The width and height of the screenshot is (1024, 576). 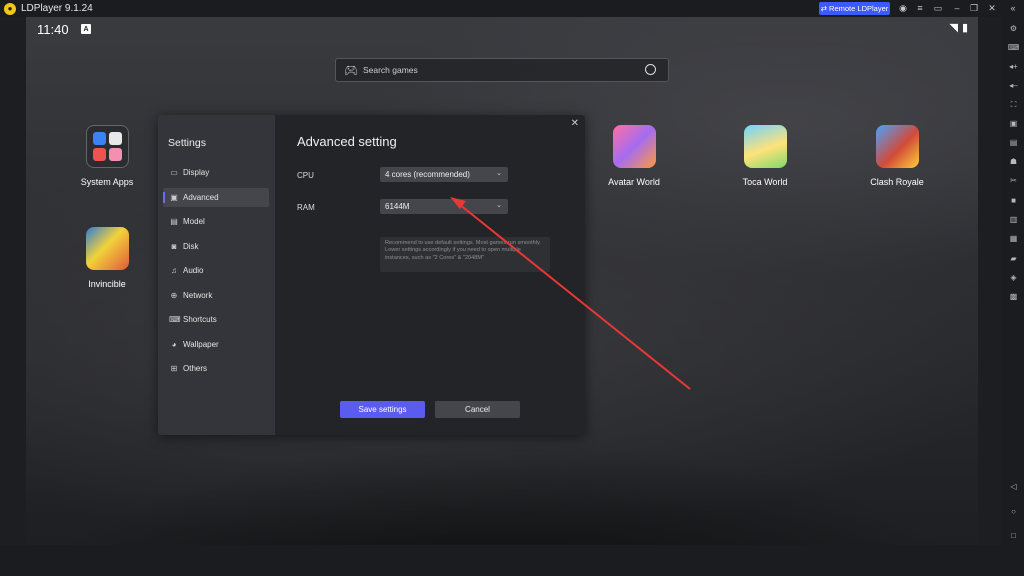 I want to click on nav-display: ▭ Display, so click(x=216, y=172).